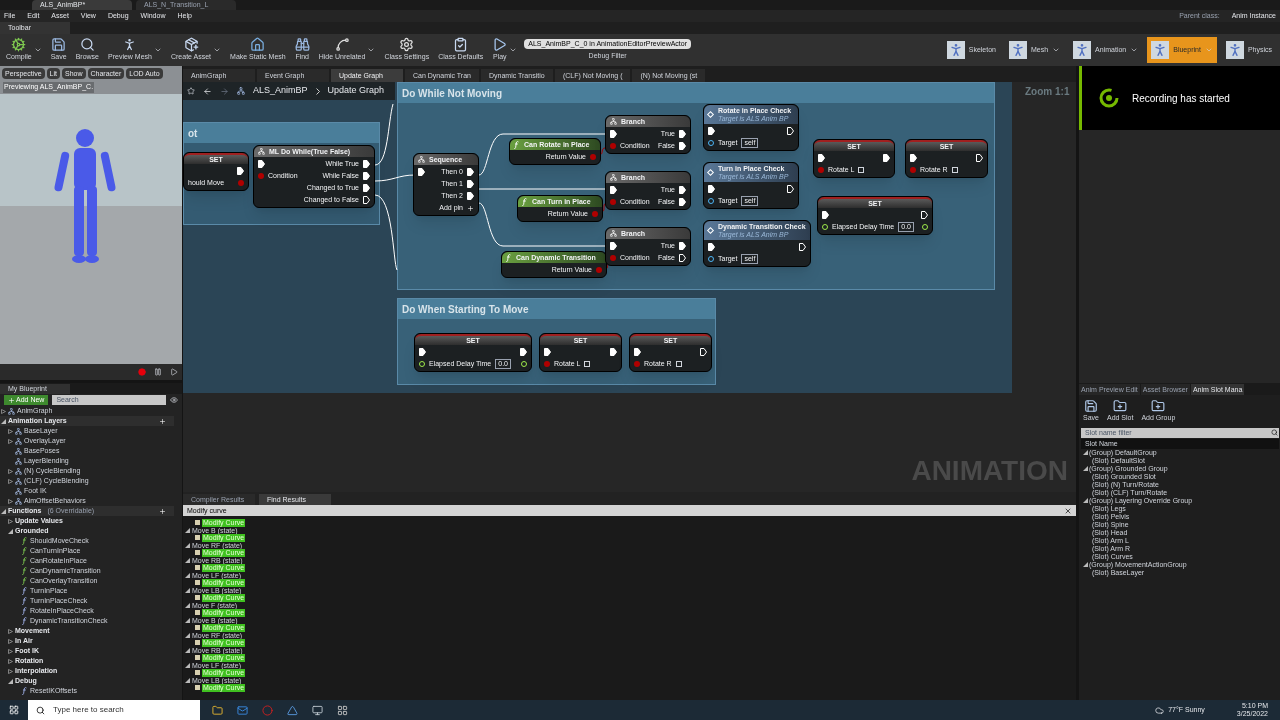 The image size is (1280, 720). Describe the element at coordinates (174, 372) in the screenshot. I see `play-icon` at that location.